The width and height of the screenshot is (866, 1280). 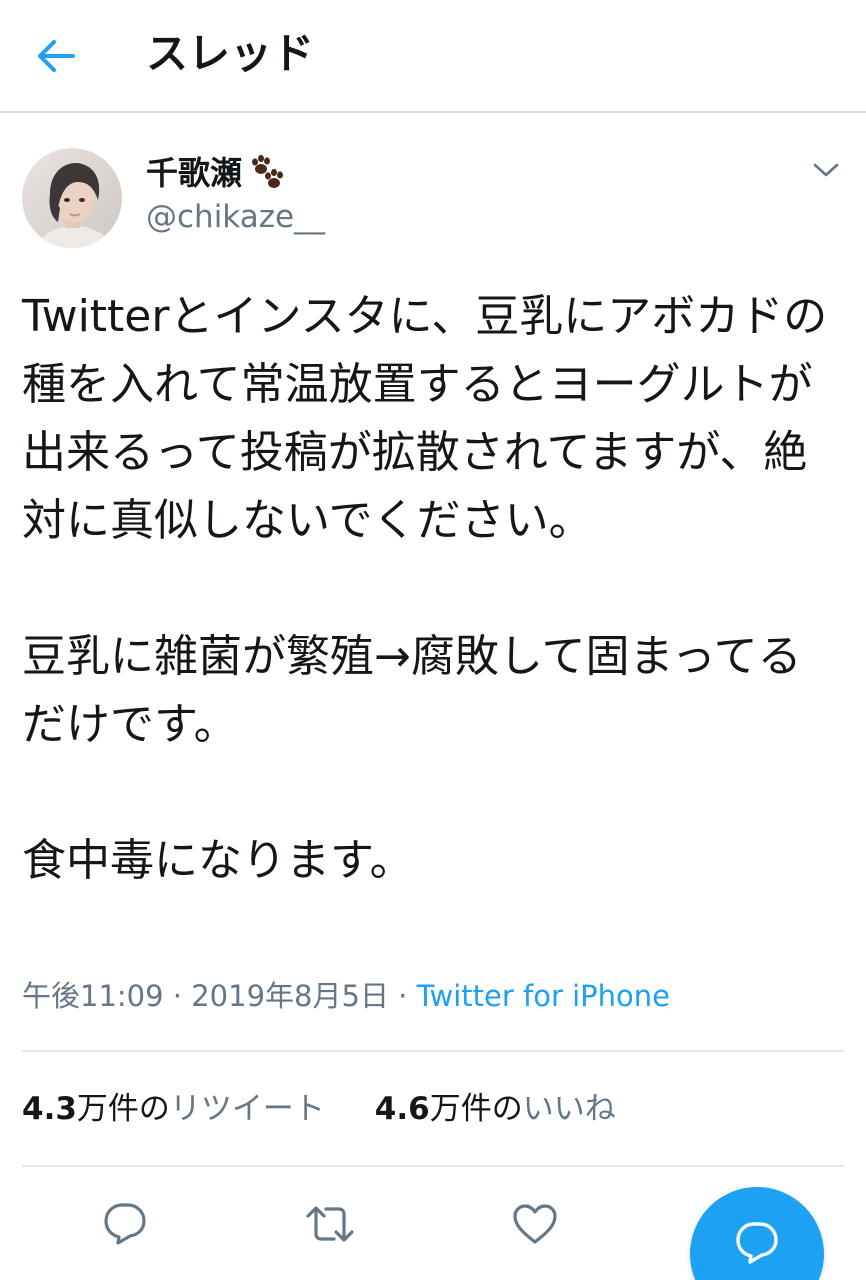 I want to click on tweet-paragraph: 豆乳に雑菌が繁殖→腐敗して固まってるだけです。, so click(x=412, y=690).